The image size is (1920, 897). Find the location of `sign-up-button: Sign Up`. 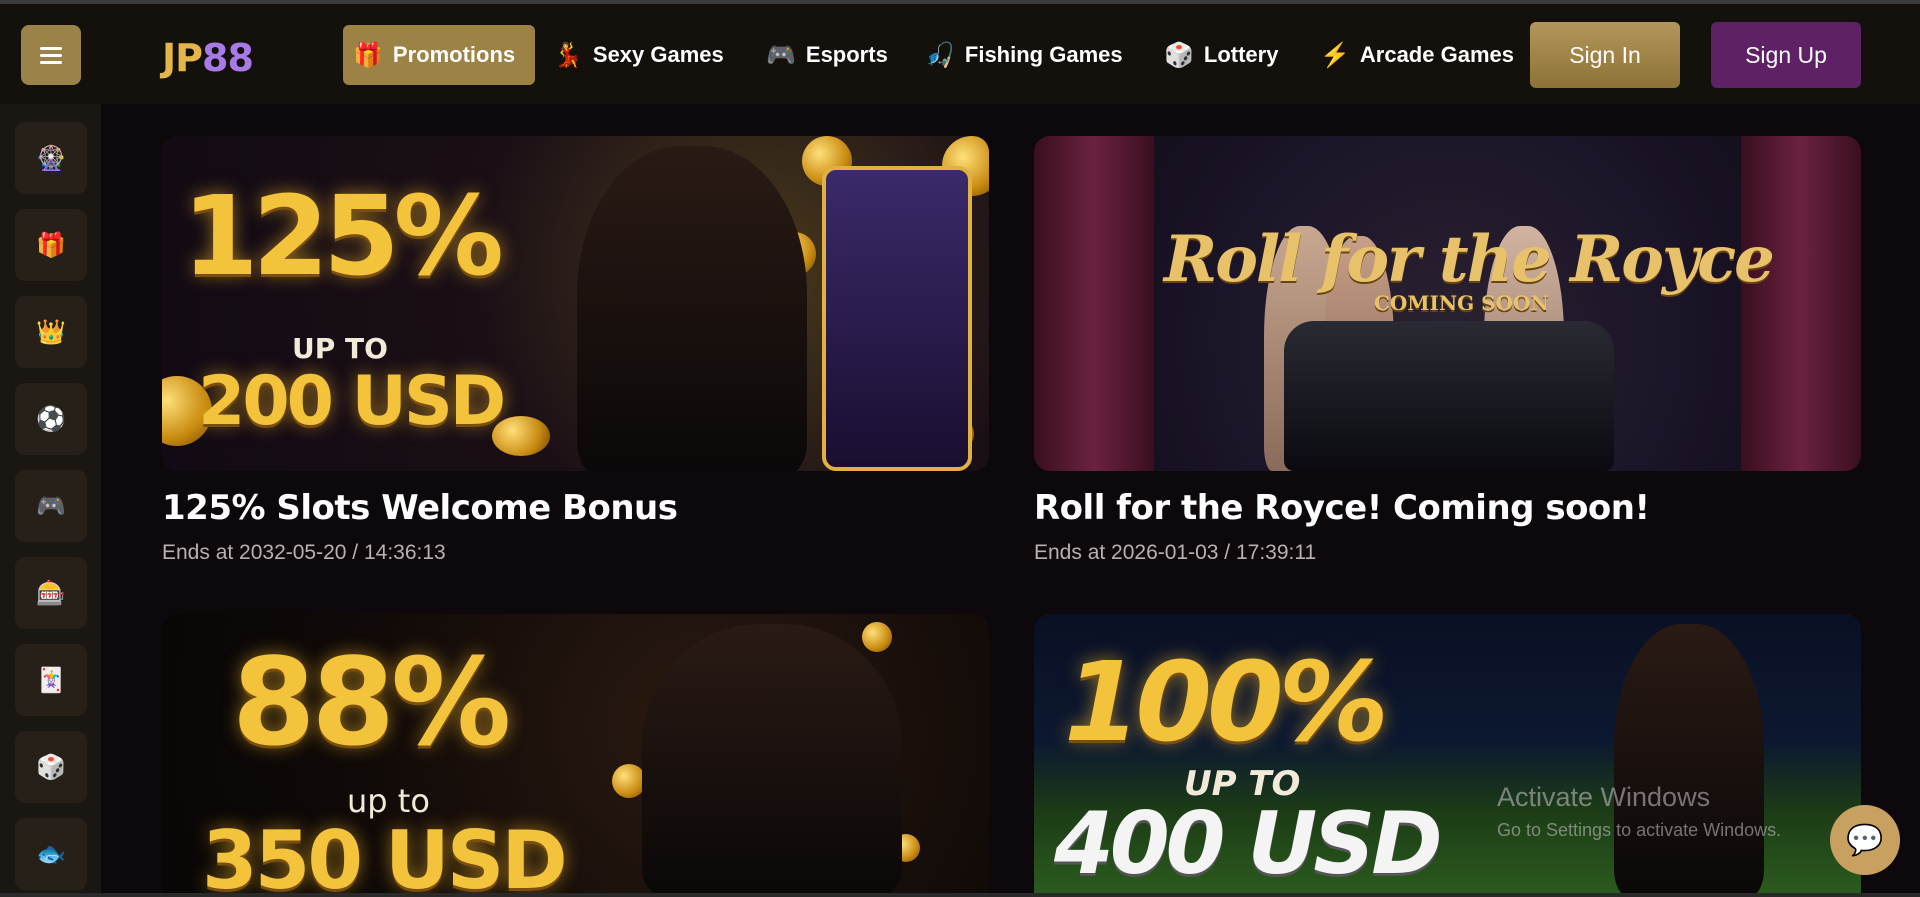

sign-up-button: Sign Up is located at coordinates (1786, 55).